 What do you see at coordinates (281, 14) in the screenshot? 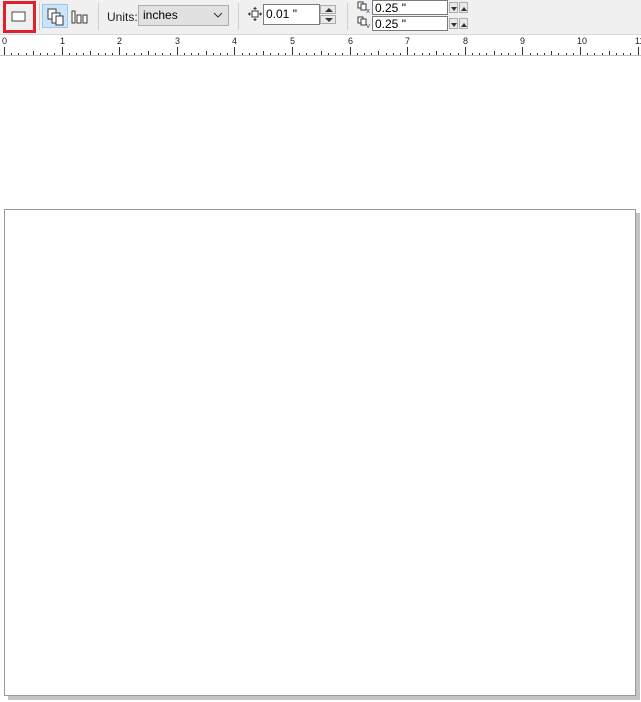
I see `nudge-distance-value: 0.01 "` at bounding box center [281, 14].